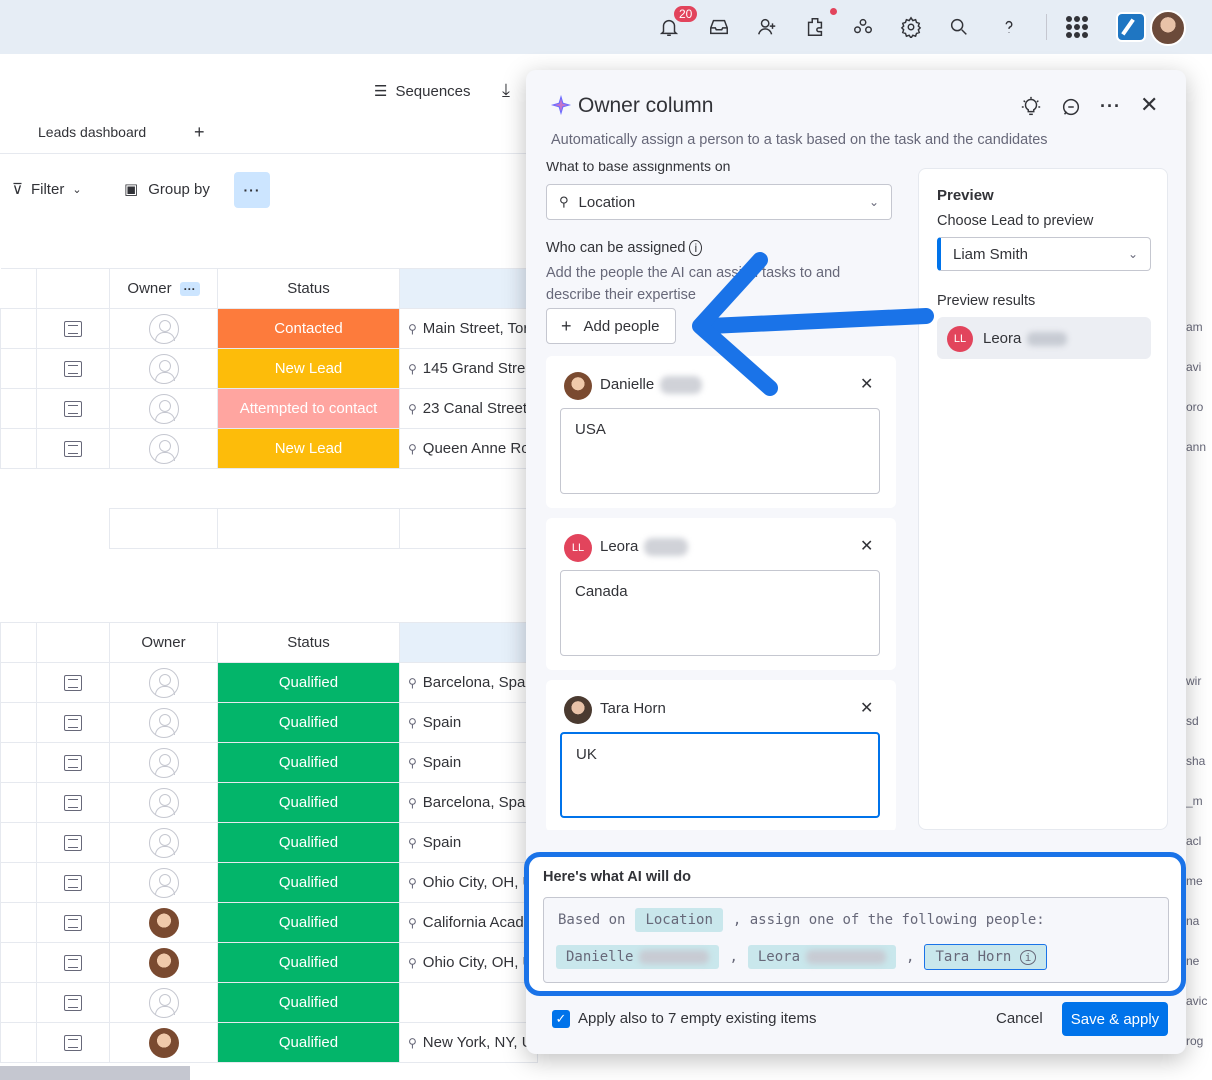 The width and height of the screenshot is (1212, 1080). I want to click on info-icon: i, so click(1028, 957).